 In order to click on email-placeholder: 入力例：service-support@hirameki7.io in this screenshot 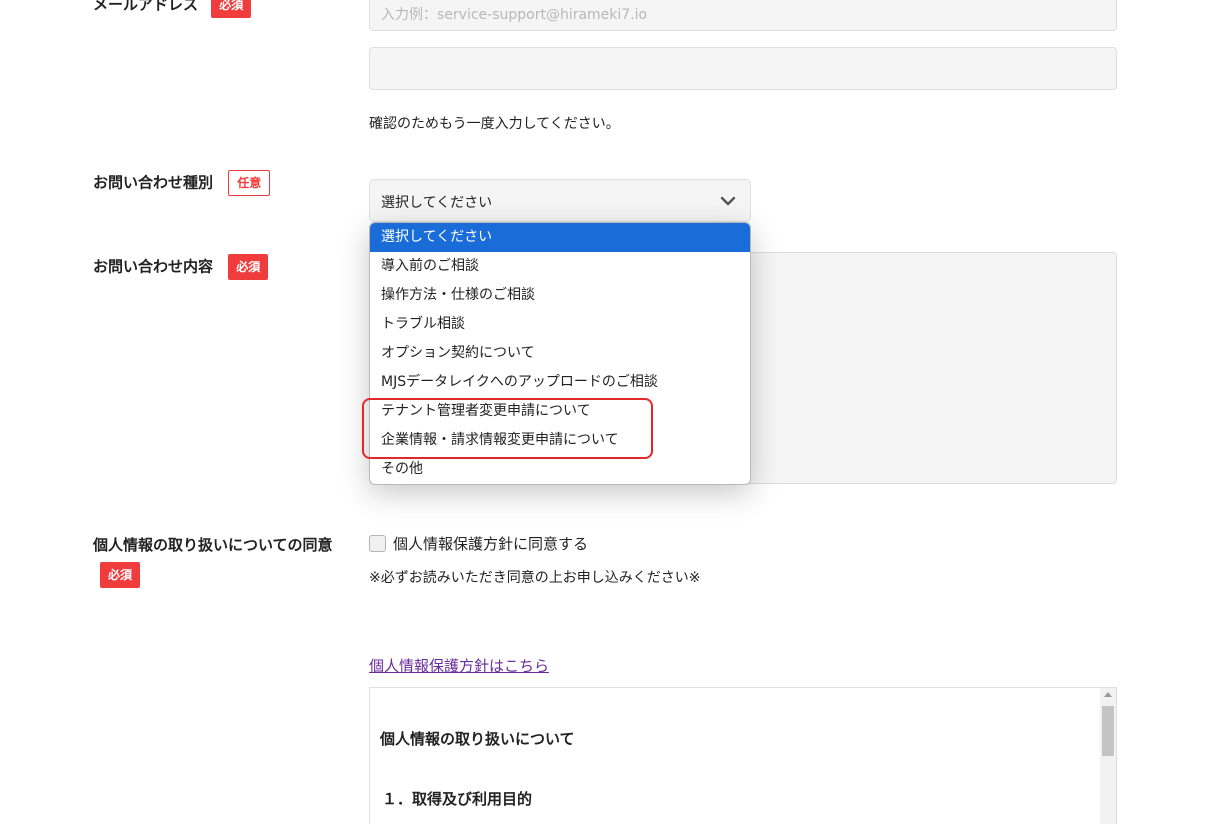, I will do `click(514, 15)`.